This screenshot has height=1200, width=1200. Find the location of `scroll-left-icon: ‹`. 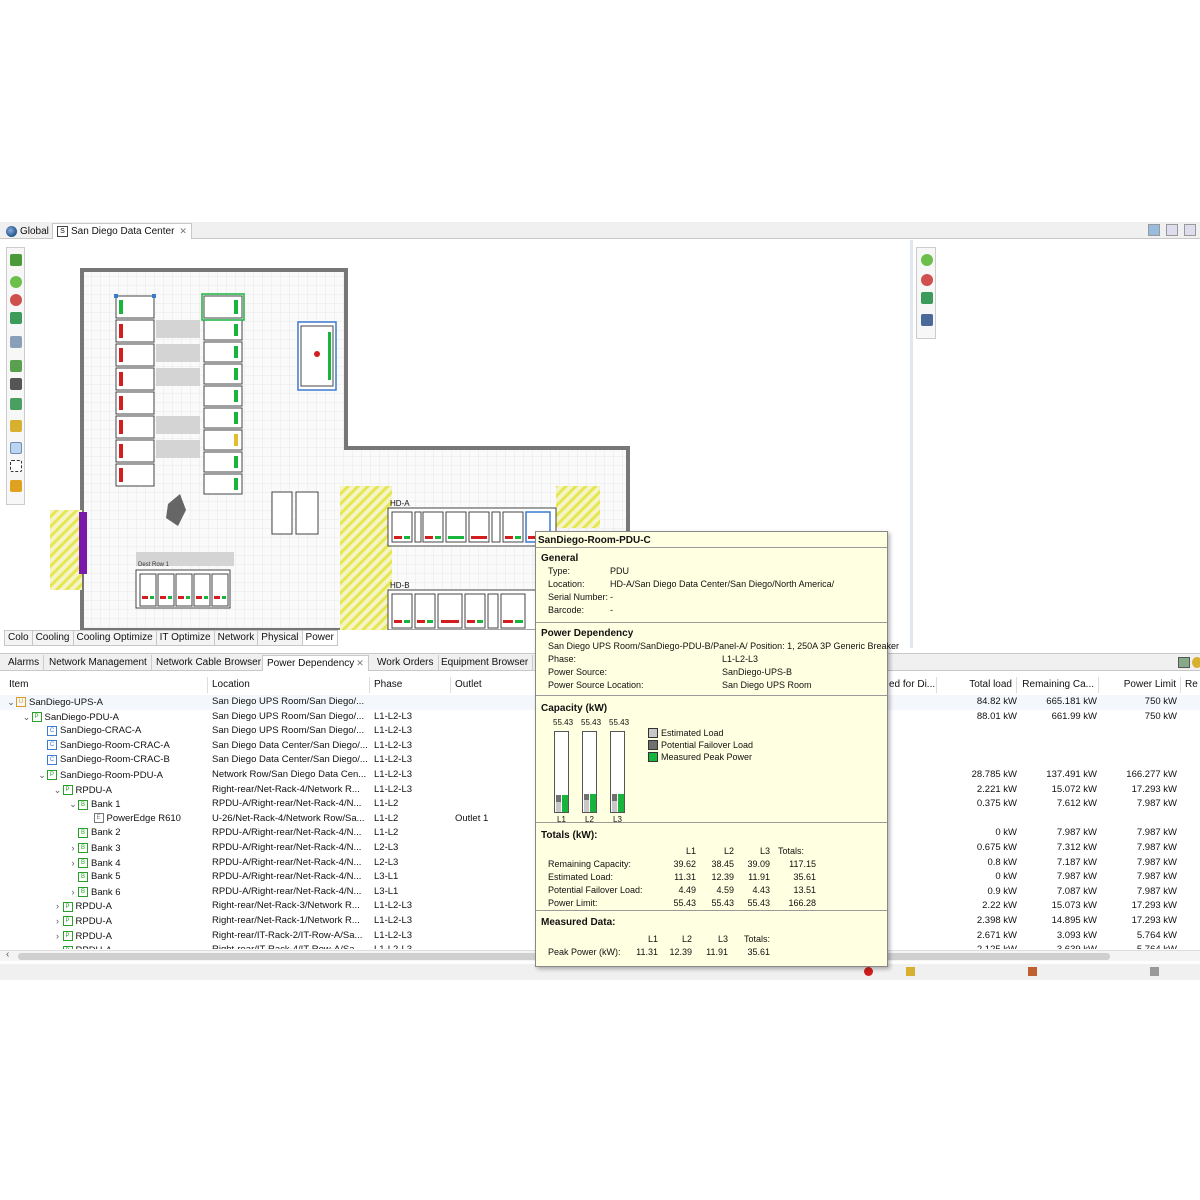

scroll-left-icon: ‹ is located at coordinates (7, 954).